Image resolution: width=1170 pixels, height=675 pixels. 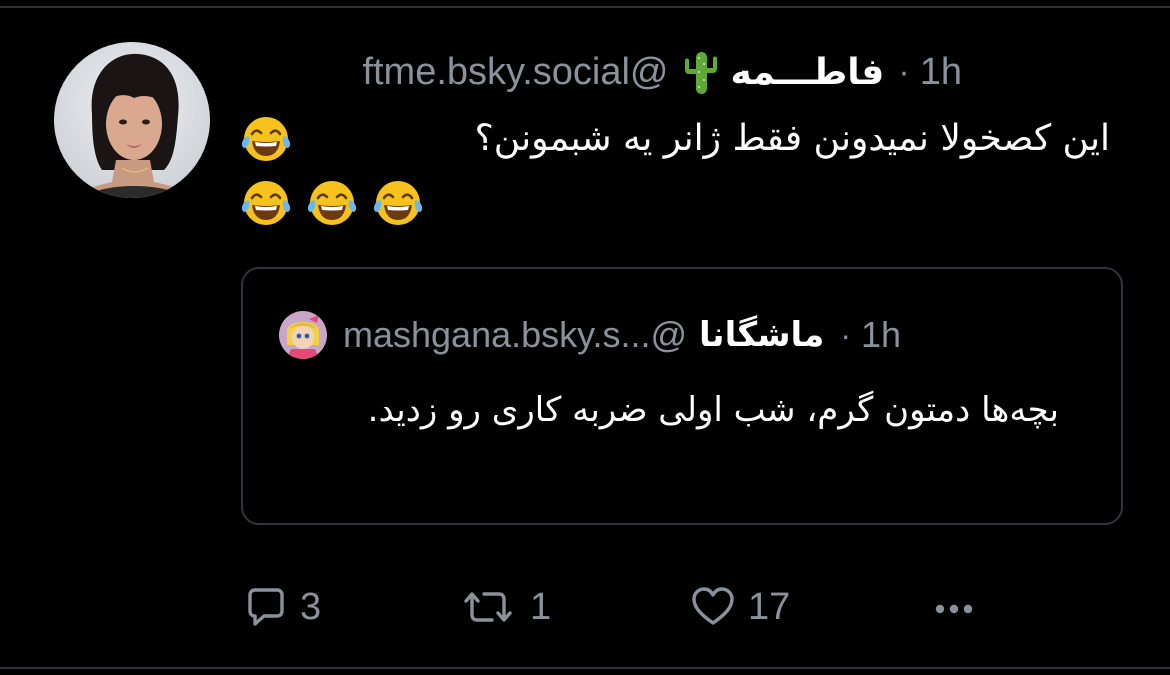 What do you see at coordinates (713, 607) in the screenshot?
I see `heart-icon` at bounding box center [713, 607].